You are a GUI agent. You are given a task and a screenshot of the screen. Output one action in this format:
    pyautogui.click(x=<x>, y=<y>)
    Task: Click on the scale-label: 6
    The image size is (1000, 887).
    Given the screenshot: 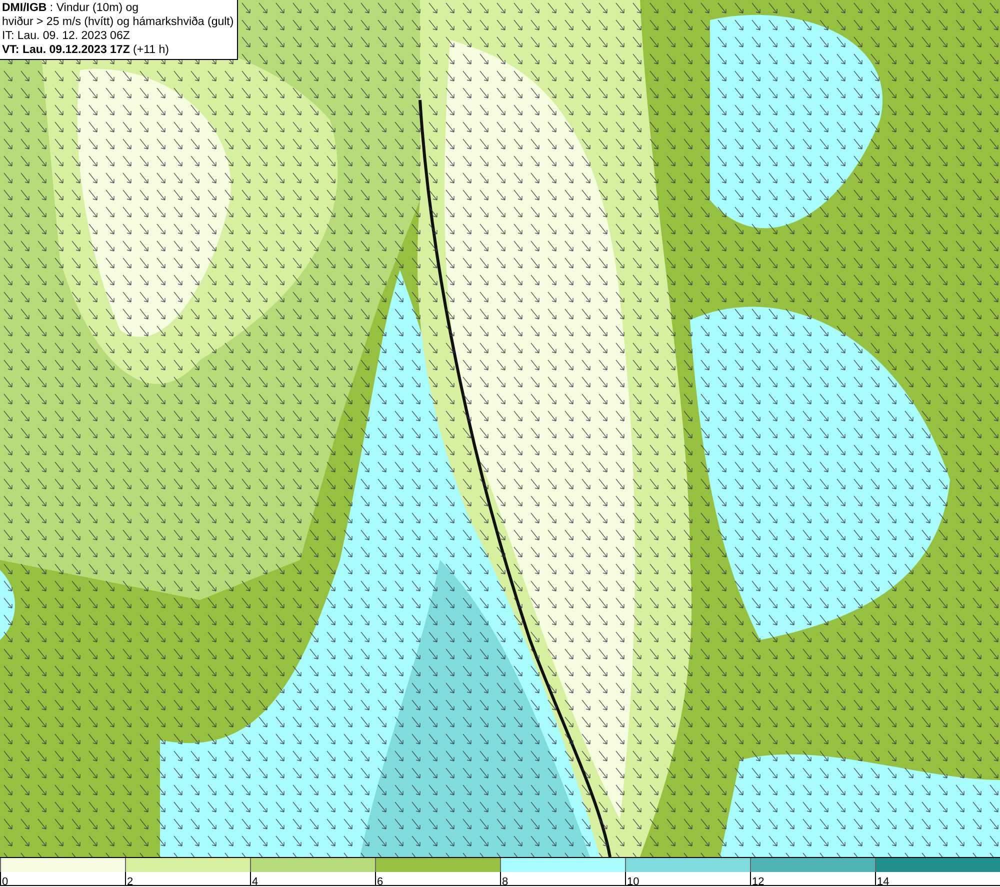 What is the action you would take?
    pyautogui.click(x=380, y=881)
    